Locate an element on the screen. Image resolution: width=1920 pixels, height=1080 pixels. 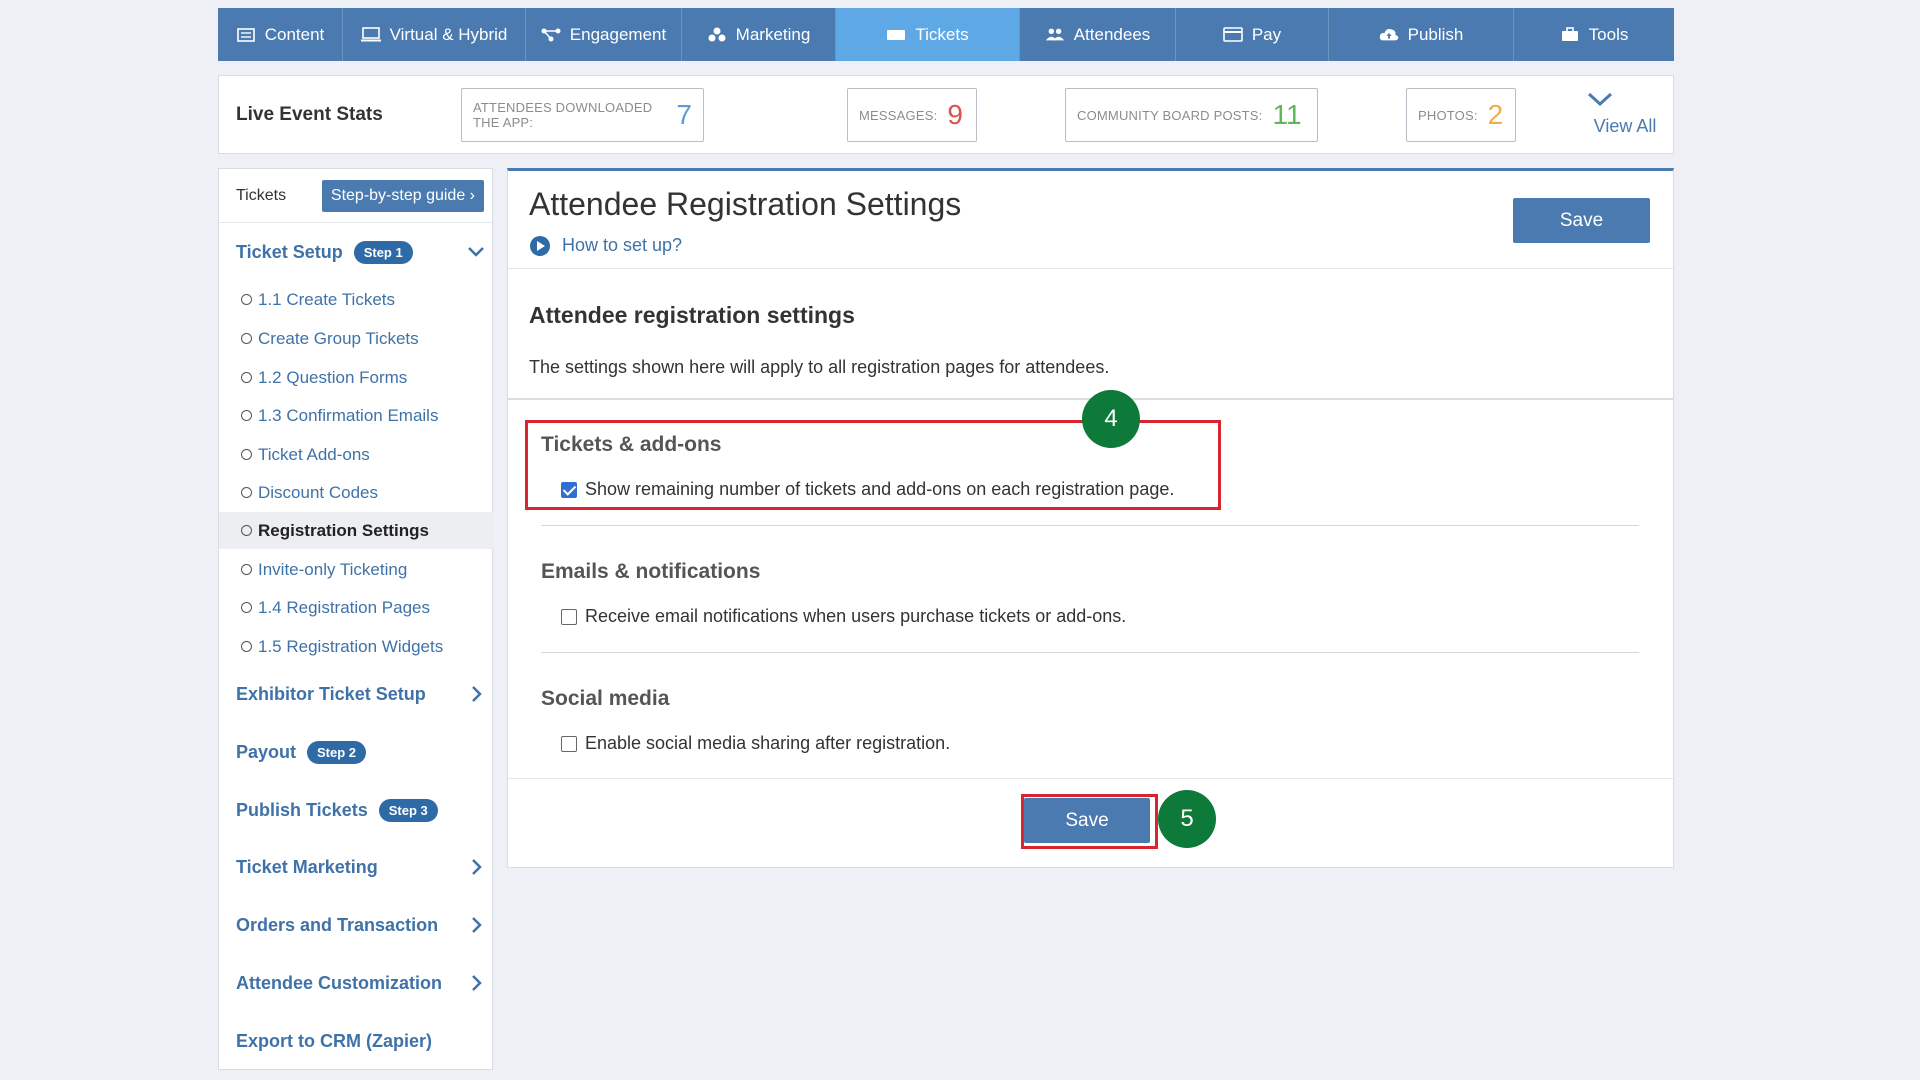
sidebar-header: Tickets Step-by-step guide › is located at coordinates (355, 196).